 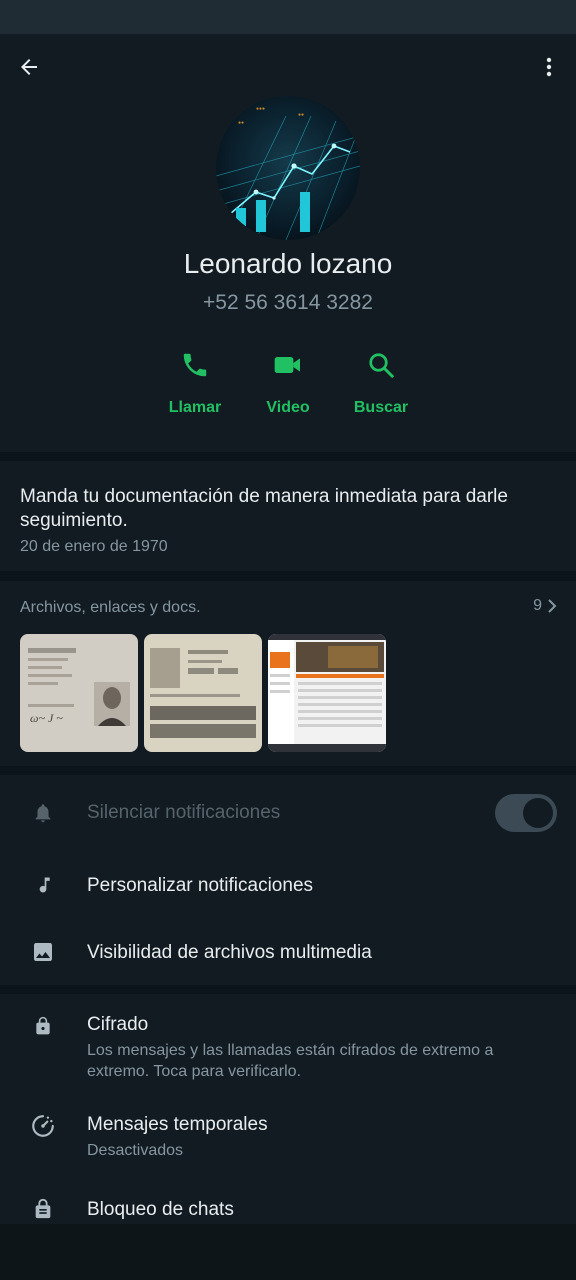 I want to click on webpage-screenshot-image, so click(x=327, y=693).